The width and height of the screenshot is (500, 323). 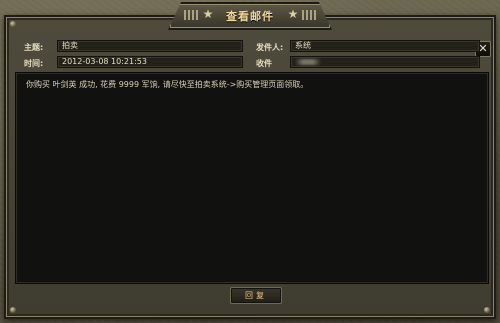 I want to click on time-value: 2012-03-08 10:21:53, so click(x=104, y=61).